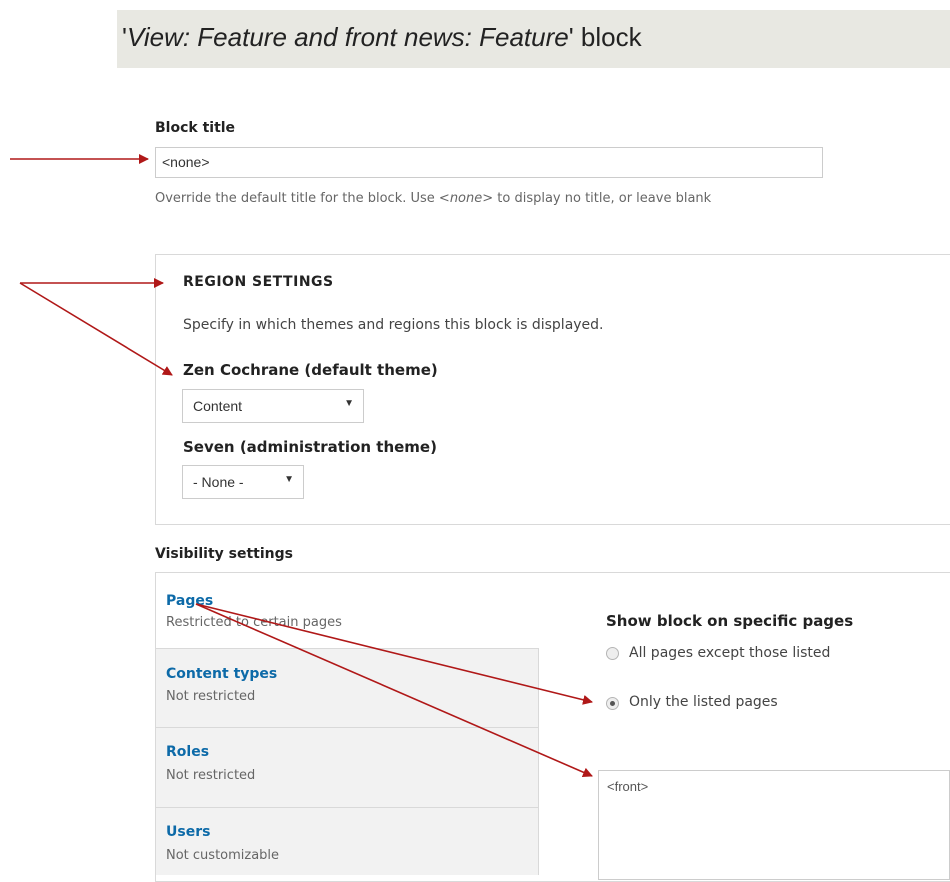 The height and width of the screenshot is (882, 950). Describe the element at coordinates (703, 702) in the screenshot. I see `radio-only-listed-pages-label: Only the listed pages` at that location.